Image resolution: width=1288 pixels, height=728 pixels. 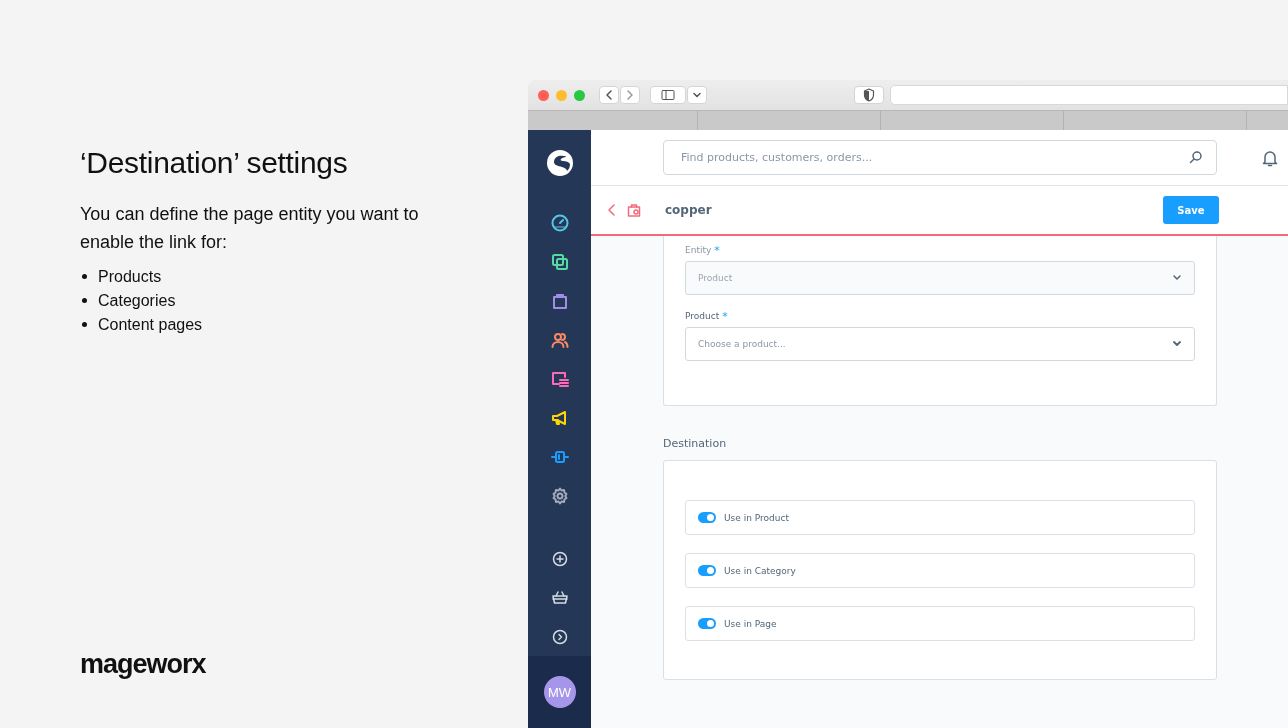 I want to click on slide-title: ‘Destination’ settings, so click(x=214, y=163).